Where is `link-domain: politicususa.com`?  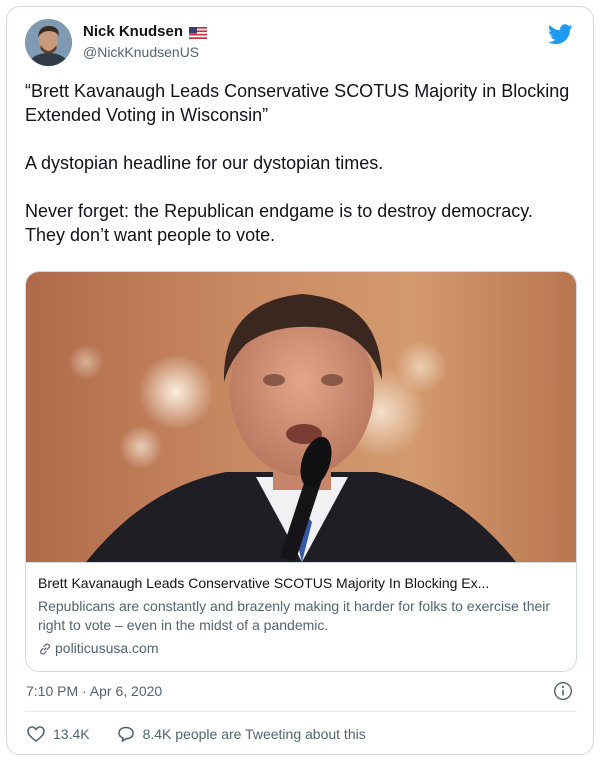 link-domain: politicususa.com is located at coordinates (107, 648).